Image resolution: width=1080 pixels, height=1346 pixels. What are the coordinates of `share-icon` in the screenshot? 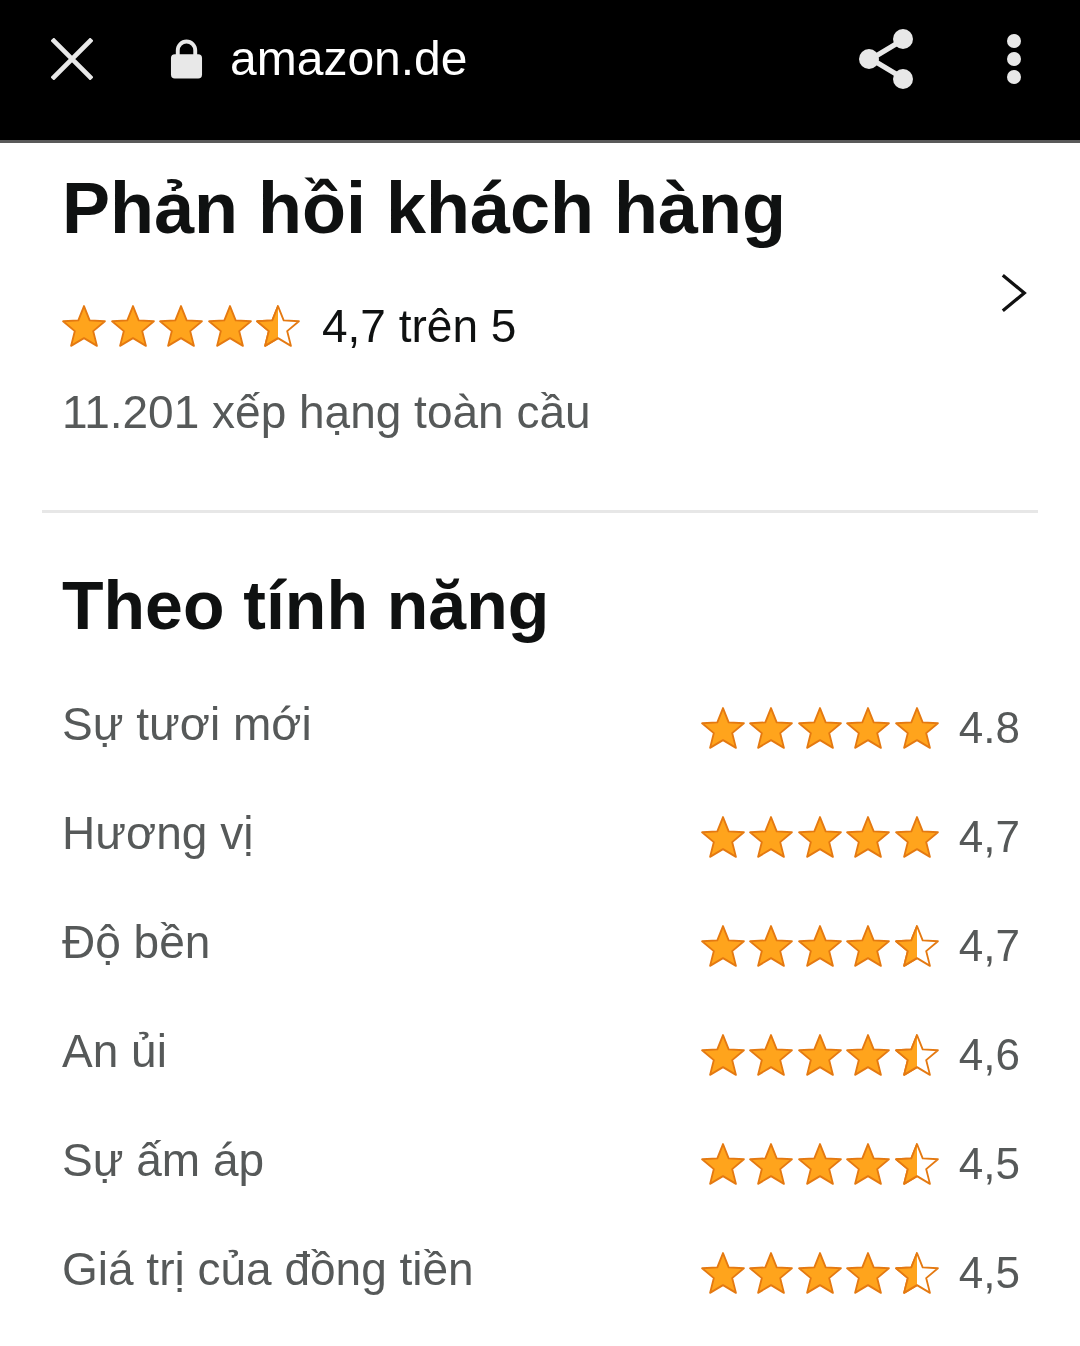 It's located at (886, 59).